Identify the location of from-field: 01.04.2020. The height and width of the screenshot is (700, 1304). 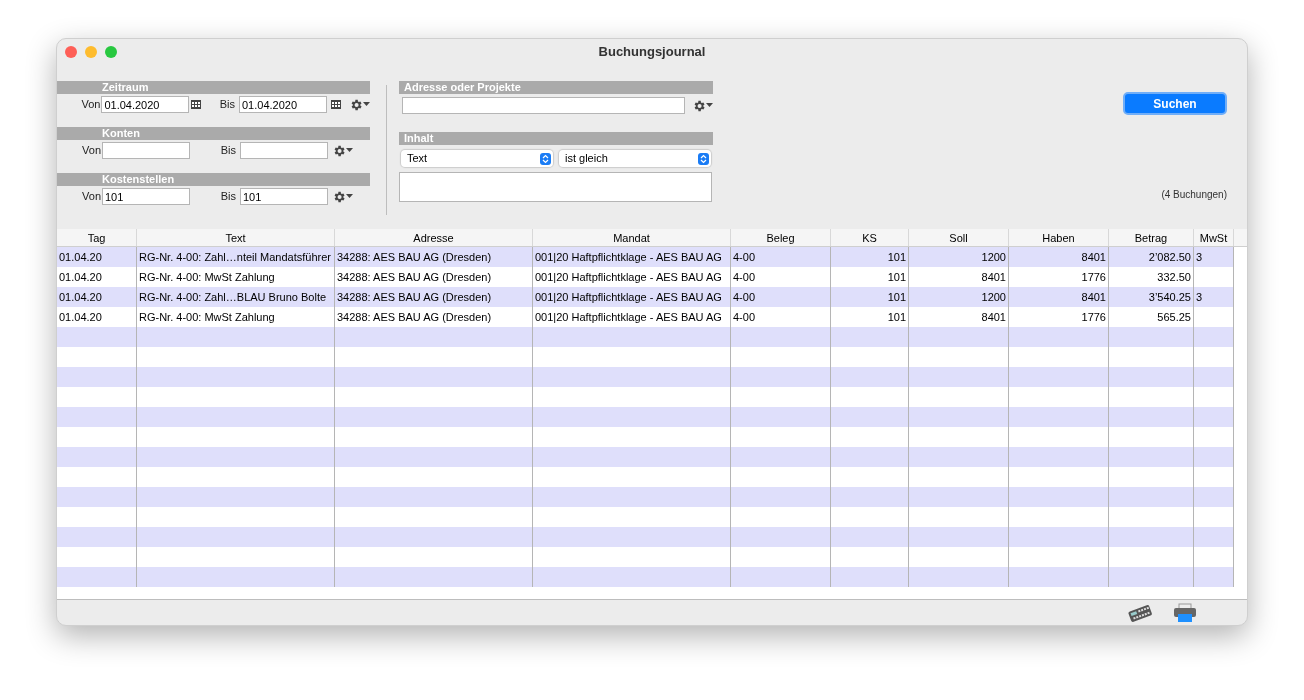
(145, 104).